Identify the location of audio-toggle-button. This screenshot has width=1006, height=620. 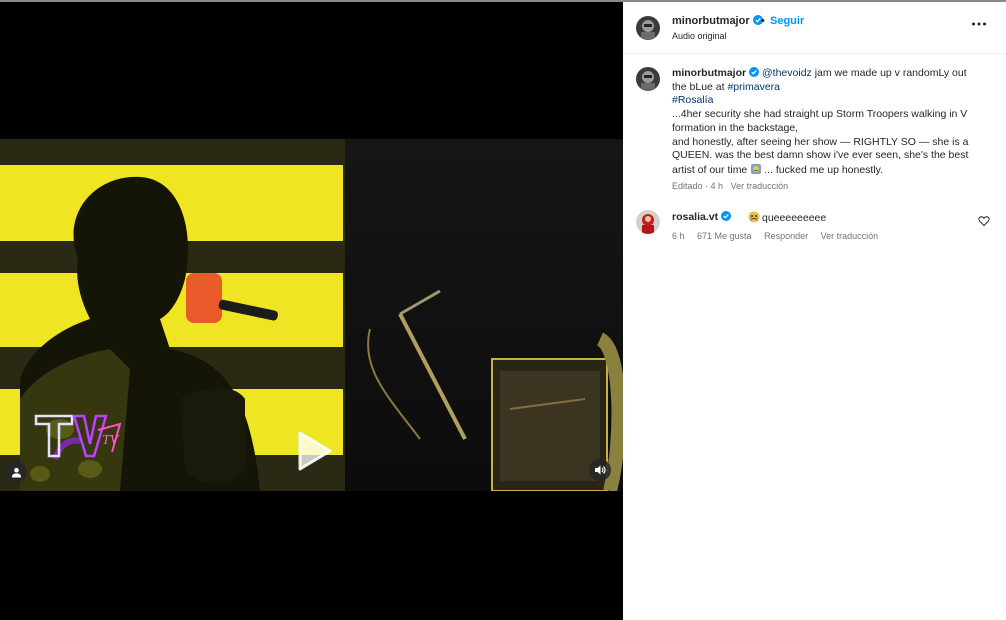
(600, 470).